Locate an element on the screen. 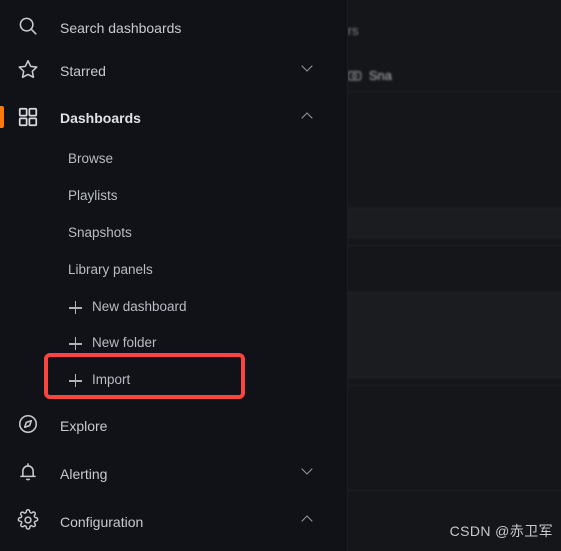  sidebar-item-configuration: Configuration is located at coordinates (174, 520).